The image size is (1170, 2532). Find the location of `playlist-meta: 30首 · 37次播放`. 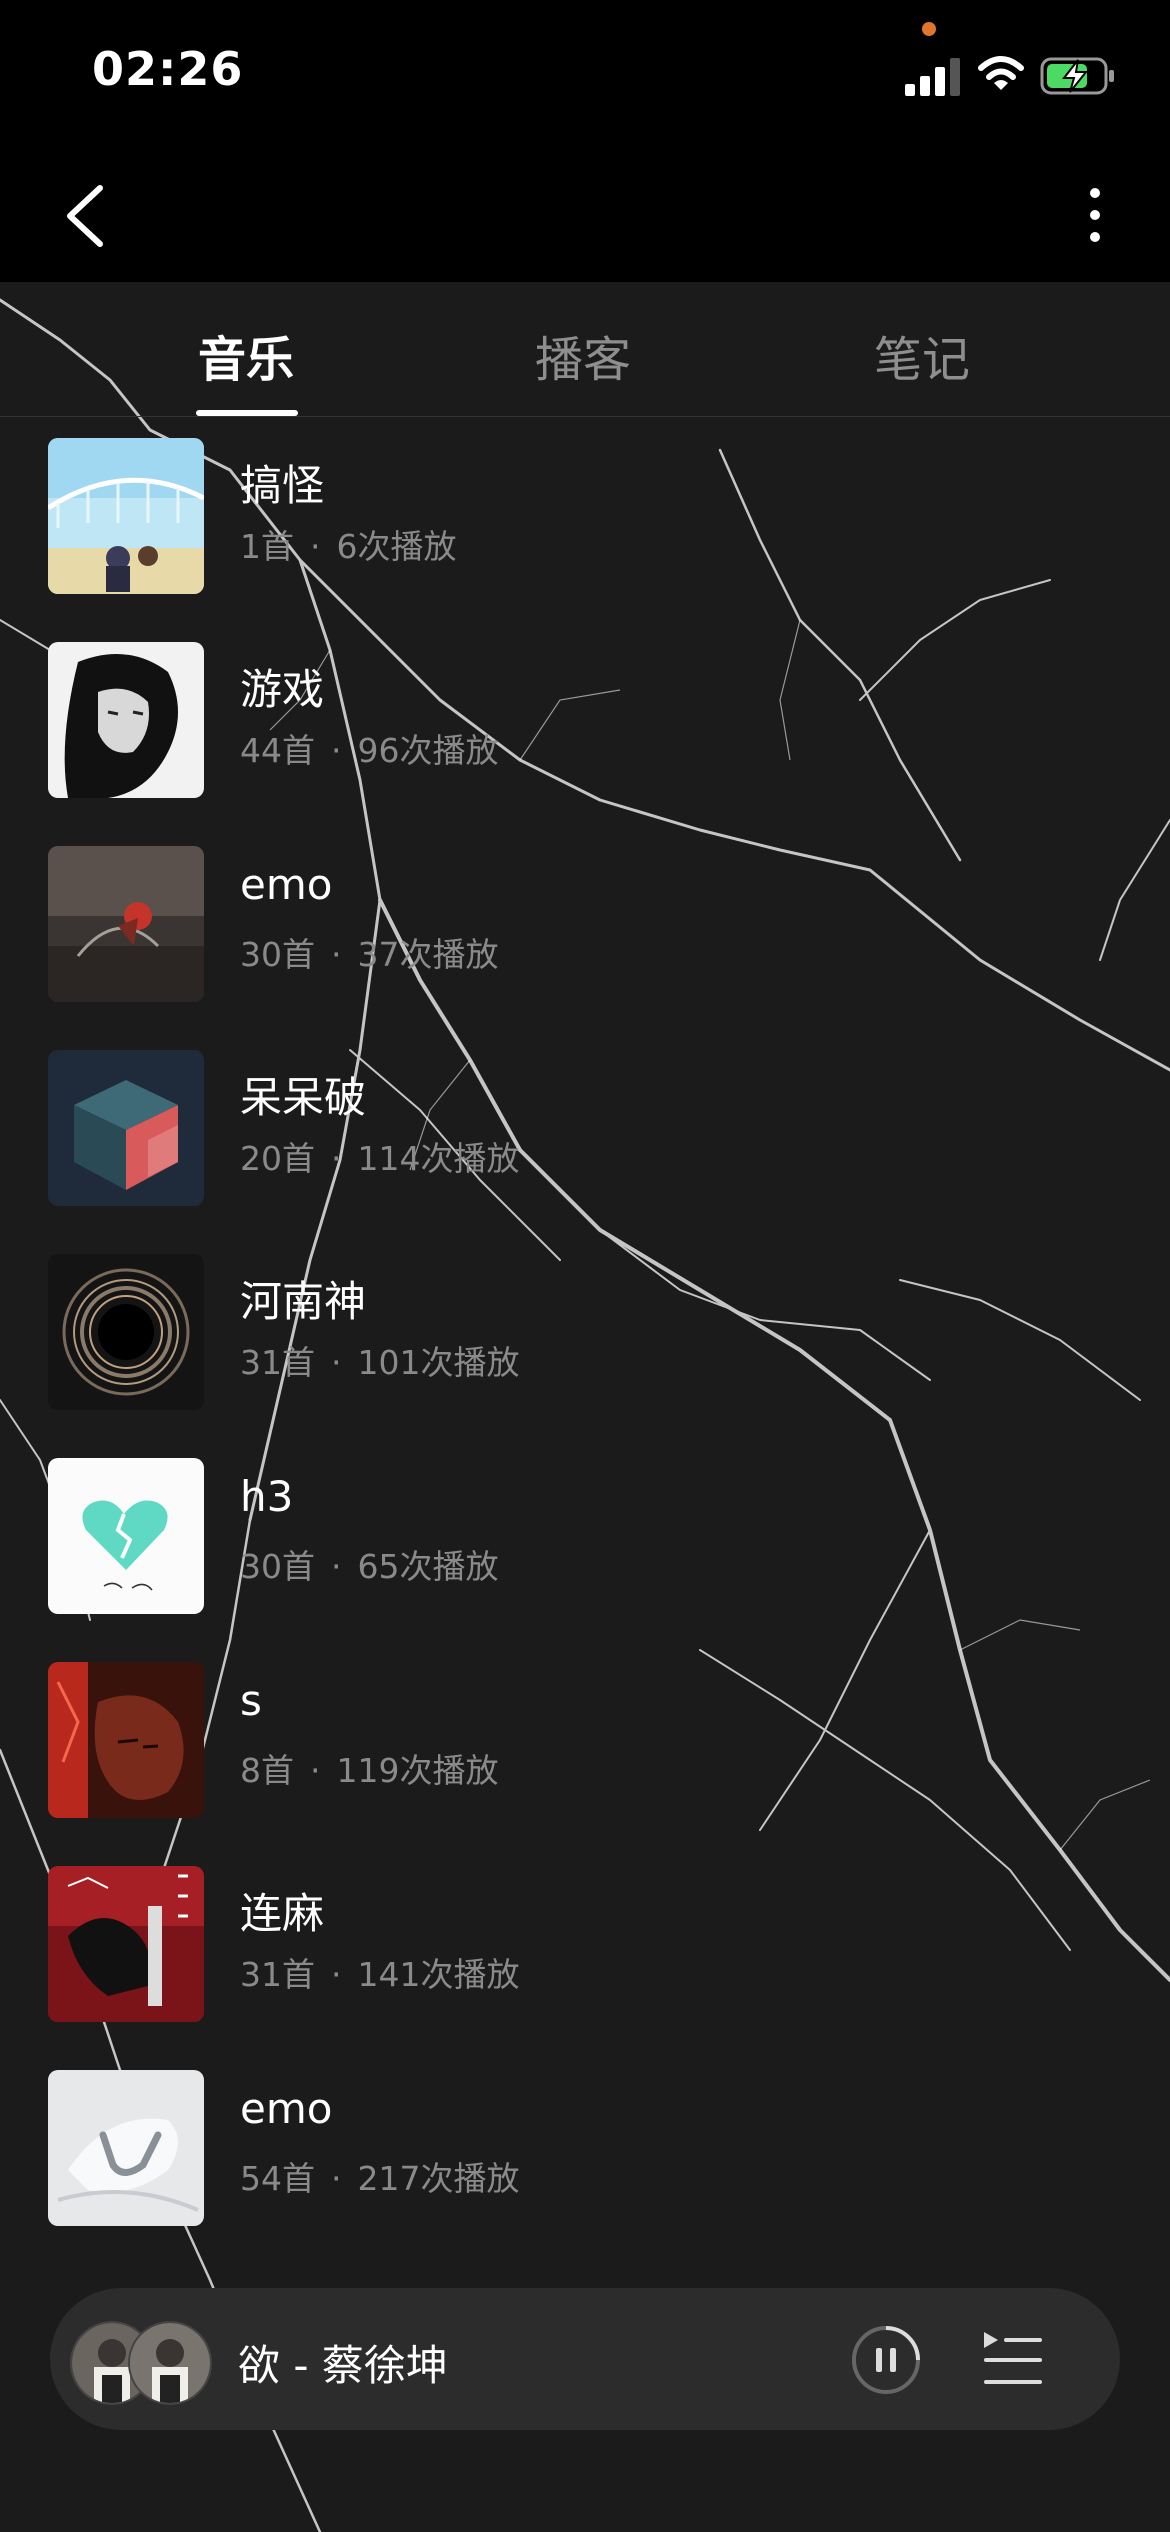

playlist-meta: 30首 · 37次播放 is located at coordinates (369, 952).